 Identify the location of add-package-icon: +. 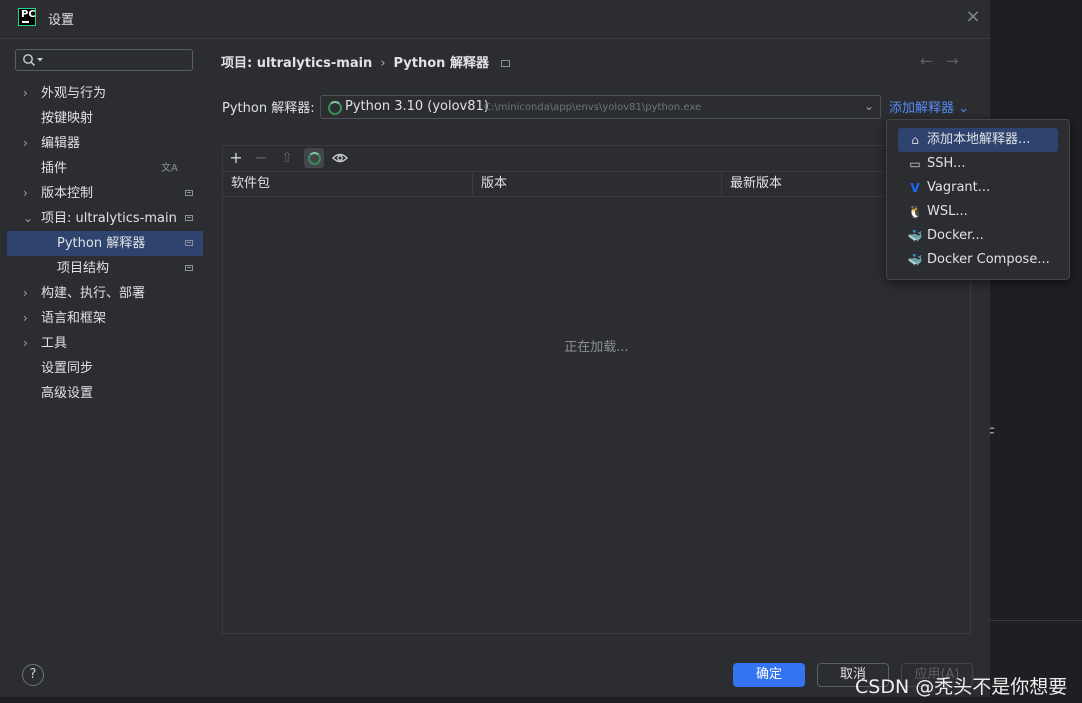
(236, 158).